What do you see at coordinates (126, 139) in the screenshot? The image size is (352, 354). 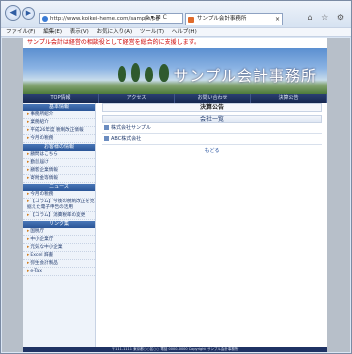 I see `notice-label: ABC株式会社` at bounding box center [126, 139].